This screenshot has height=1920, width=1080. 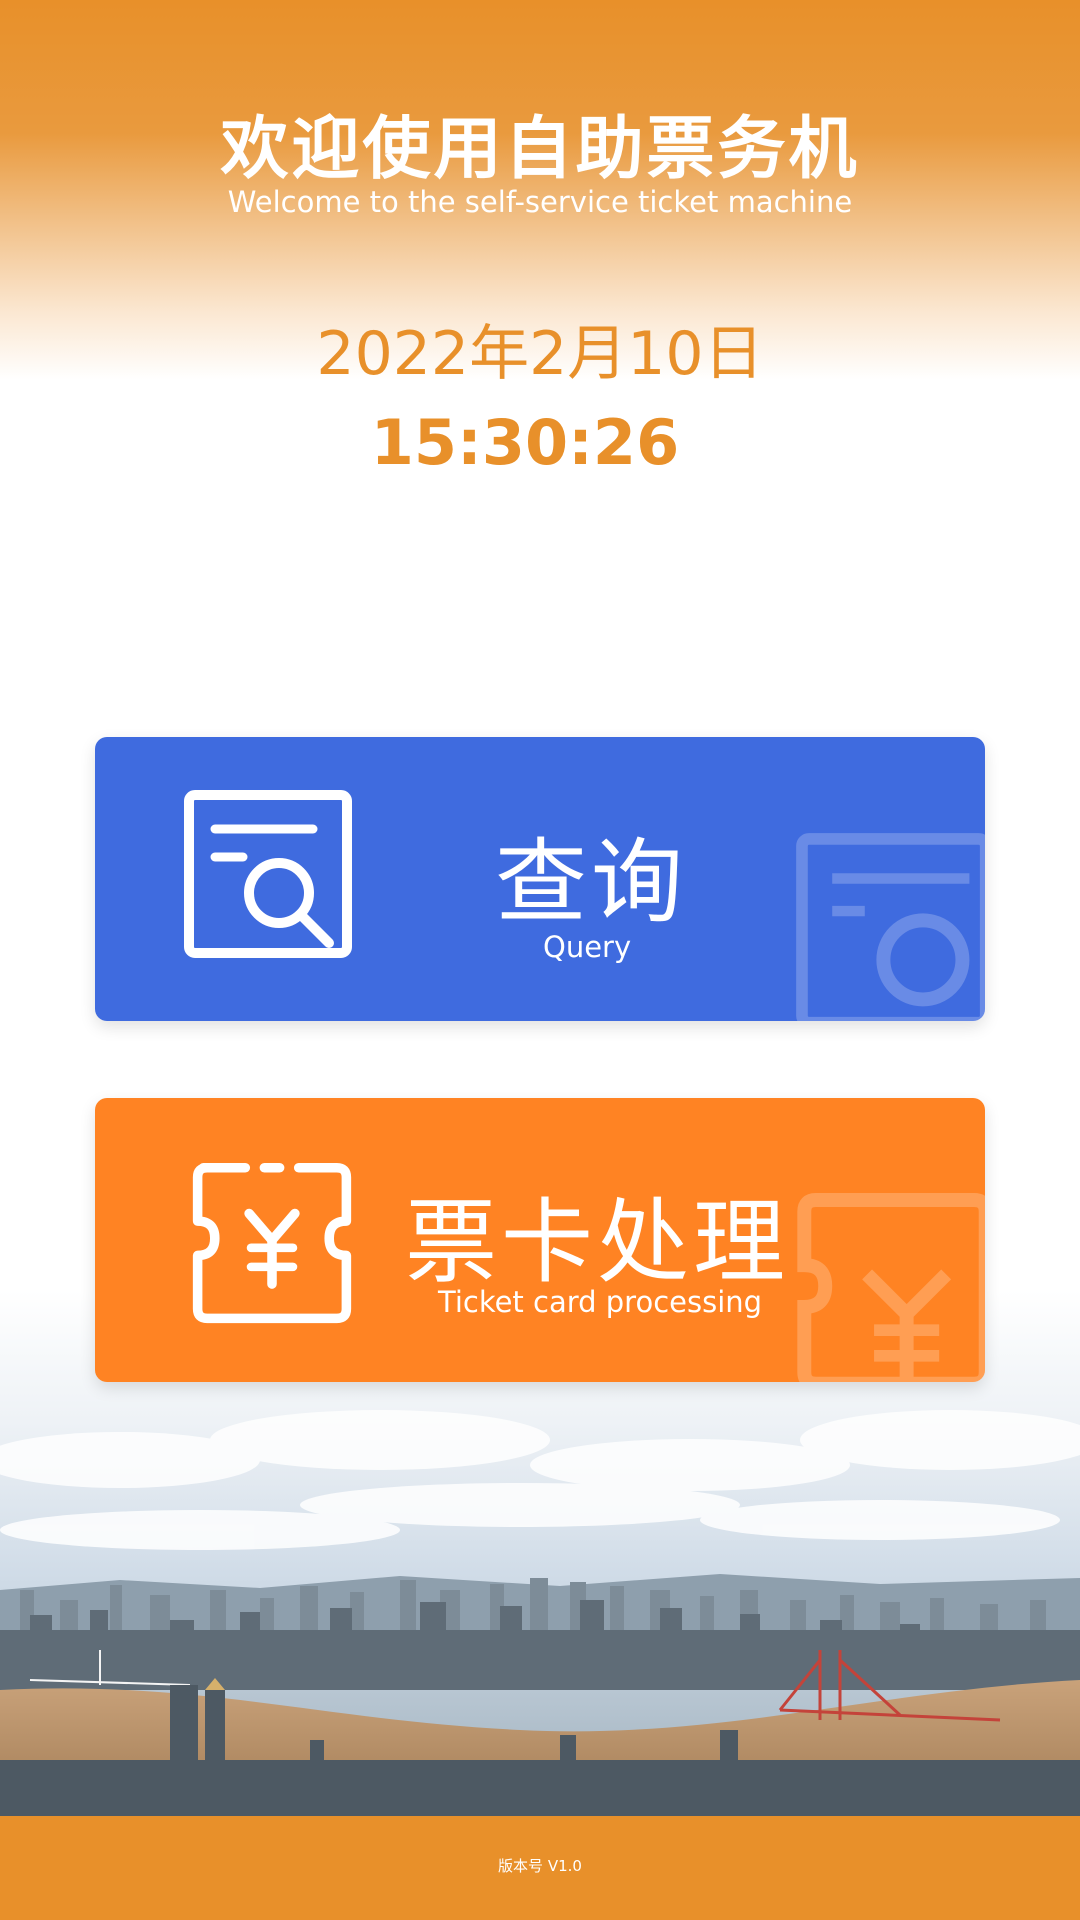 I want to click on search-document-icon, so click(x=268, y=874).